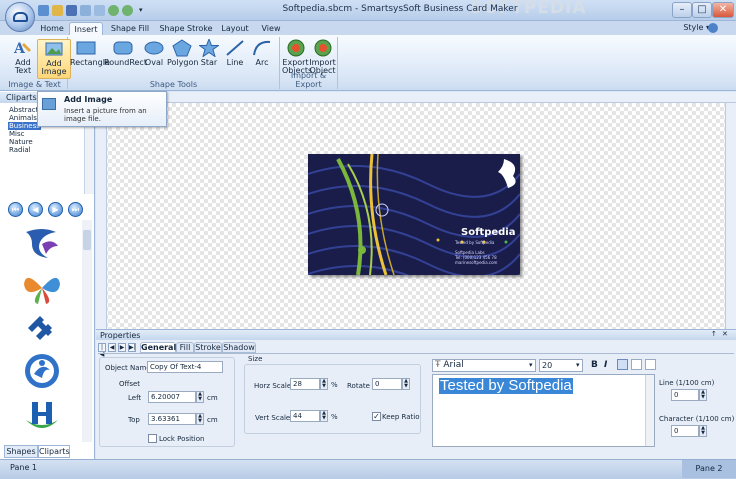  I want to click on tab-insert: Insert, so click(86, 29).